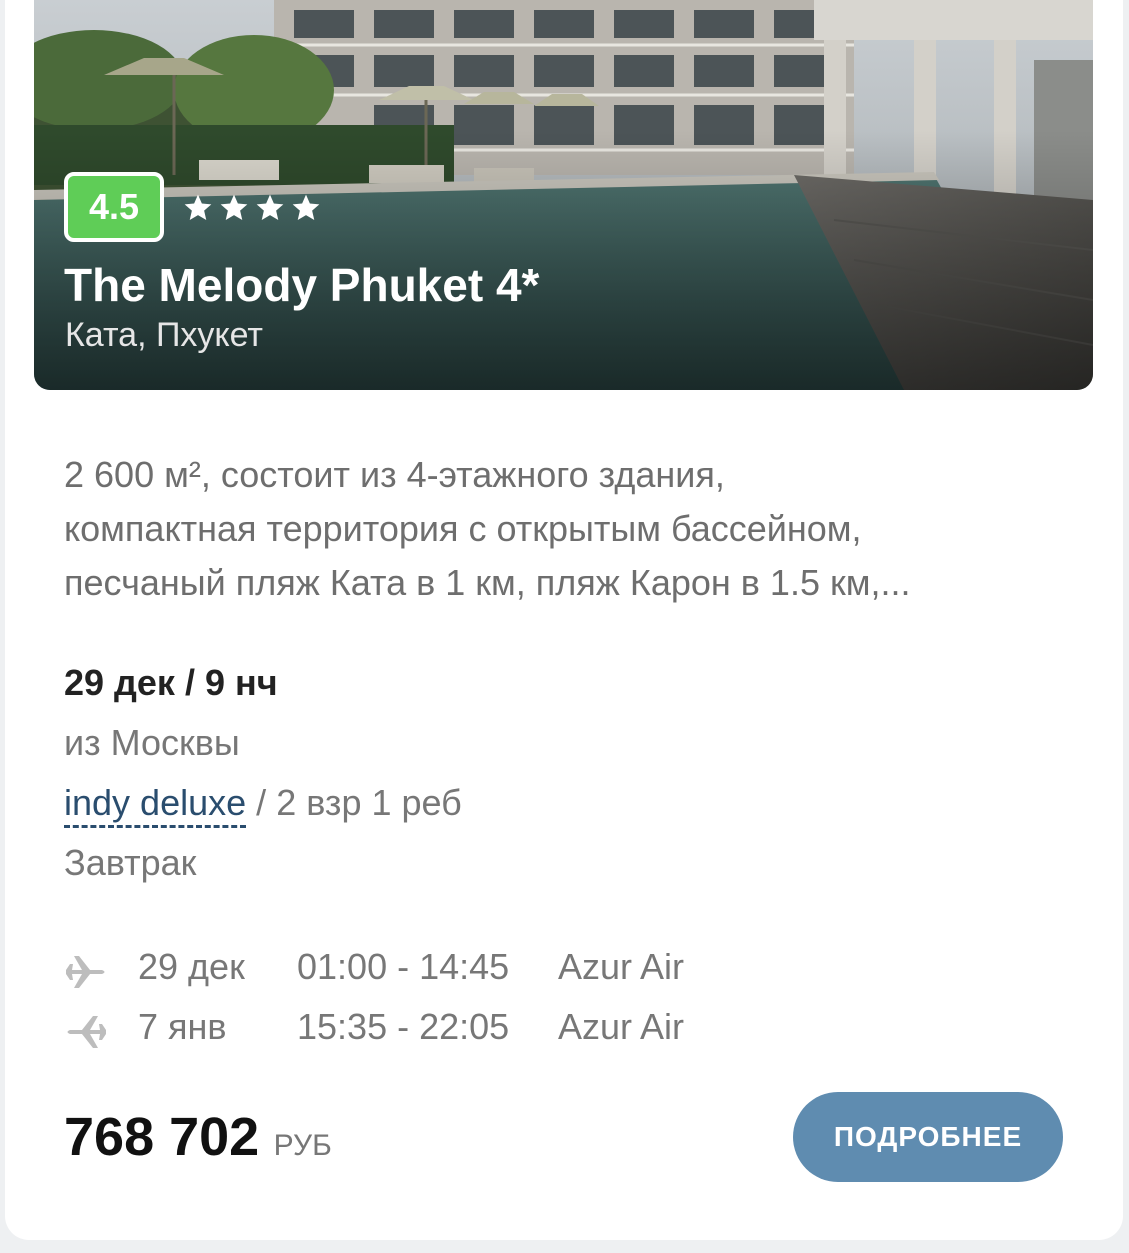  Describe the element at coordinates (182, 1026) in the screenshot. I see `flight-date: 7 янв` at that location.